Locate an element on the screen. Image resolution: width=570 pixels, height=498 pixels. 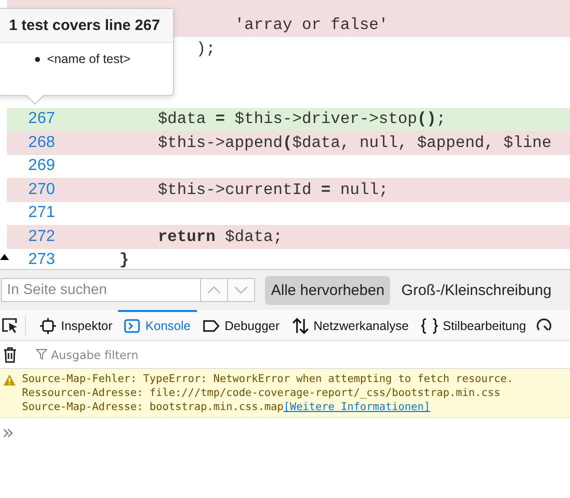
message-text: Source-Map-Adresse: bootstrap.min.css.map is located at coordinates (153, 407).